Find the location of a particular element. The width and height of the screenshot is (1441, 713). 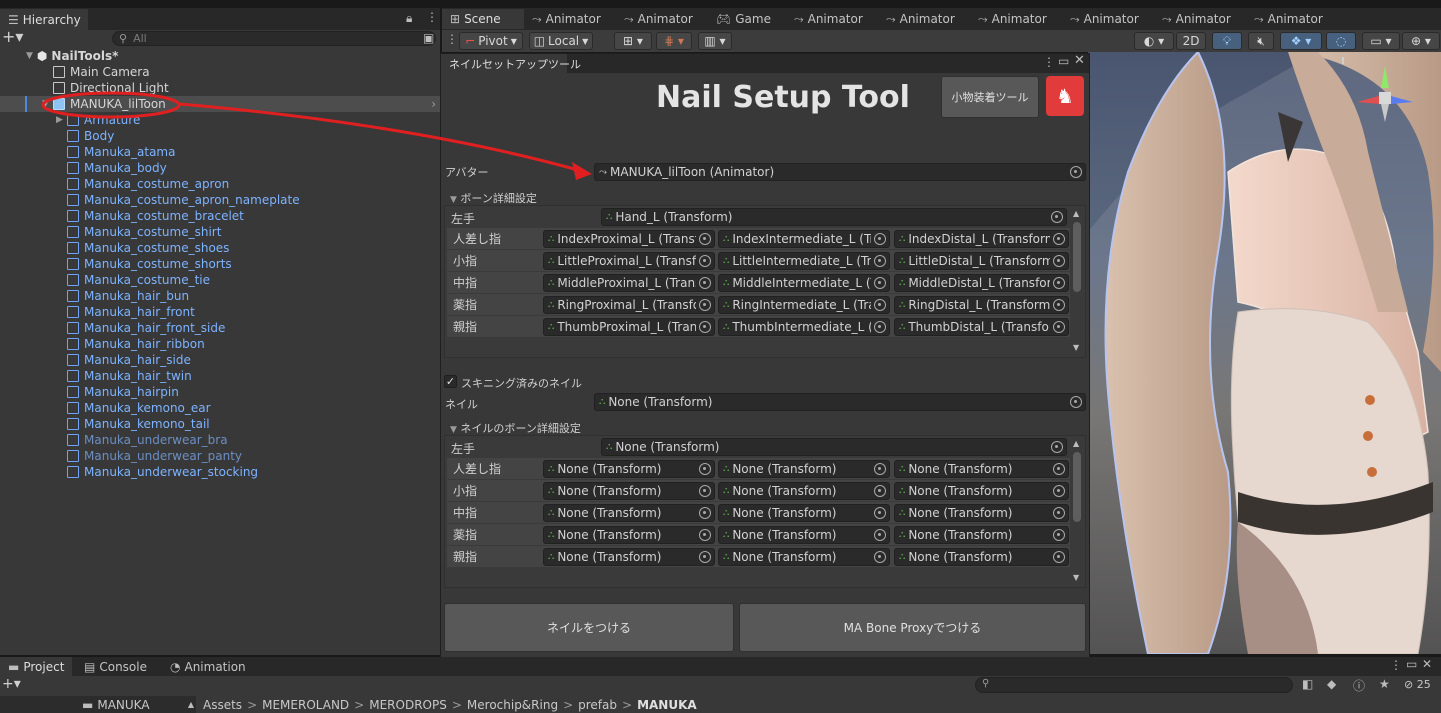

hierarchy-item: Manuka_hair_front is located at coordinates (220, 312).